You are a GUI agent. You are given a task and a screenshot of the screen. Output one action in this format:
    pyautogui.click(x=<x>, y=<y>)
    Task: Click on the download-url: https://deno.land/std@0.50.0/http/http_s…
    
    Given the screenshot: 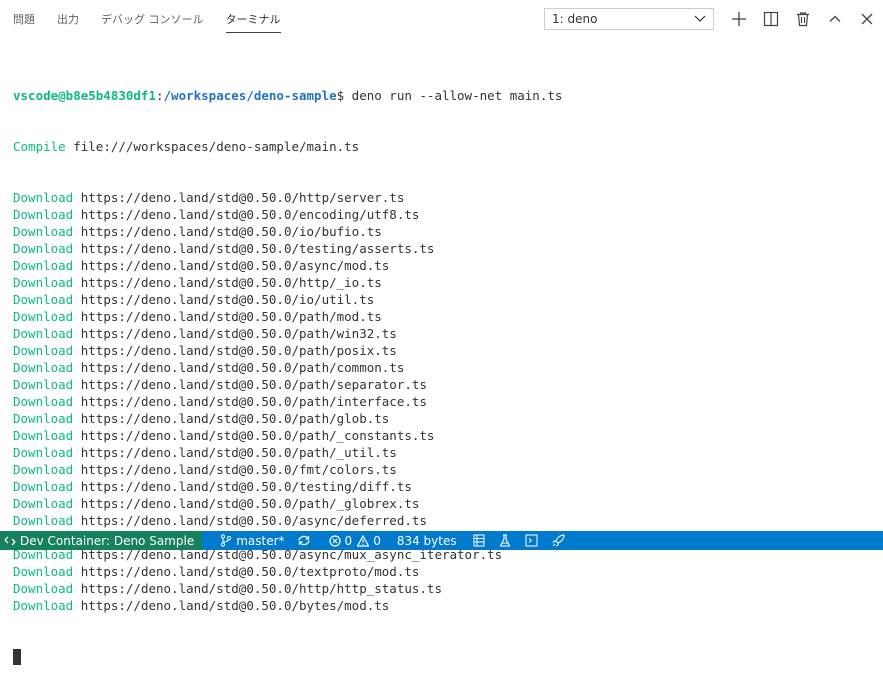 What is the action you would take?
    pyautogui.click(x=261, y=588)
    